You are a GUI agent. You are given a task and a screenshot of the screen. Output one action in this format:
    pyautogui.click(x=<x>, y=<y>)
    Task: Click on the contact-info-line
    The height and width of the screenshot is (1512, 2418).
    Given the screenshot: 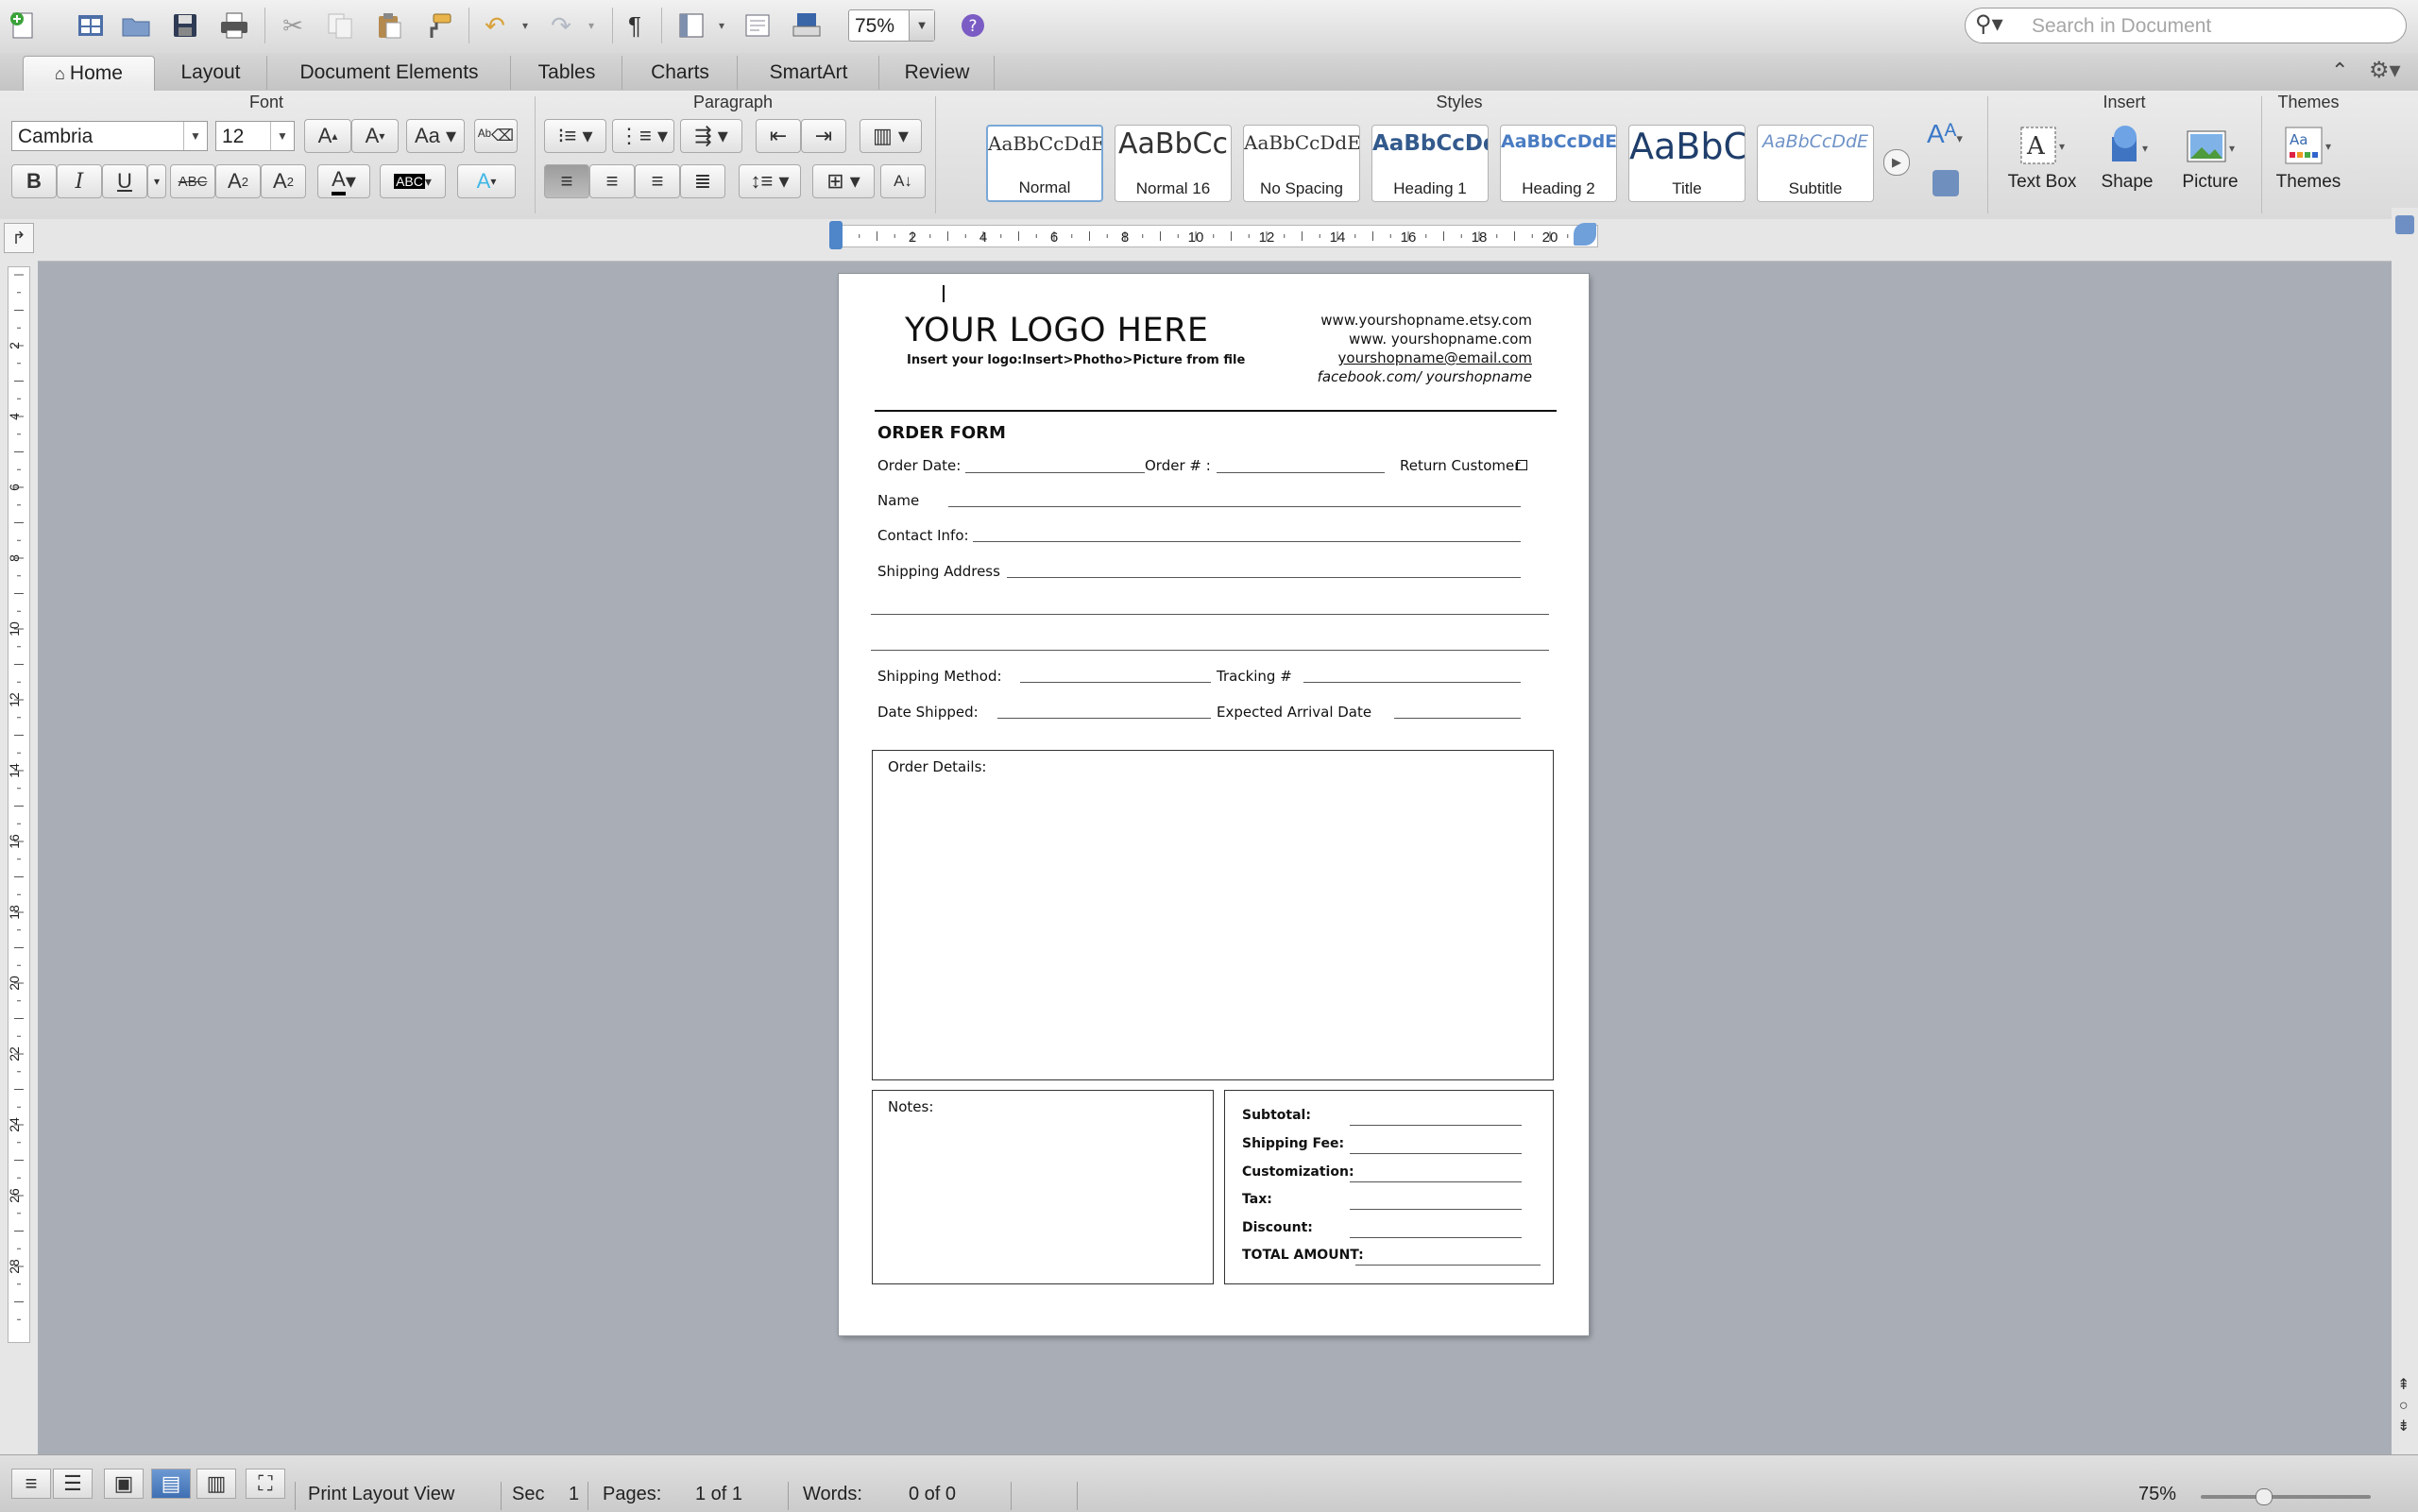 What is the action you would take?
    pyautogui.click(x=1247, y=541)
    